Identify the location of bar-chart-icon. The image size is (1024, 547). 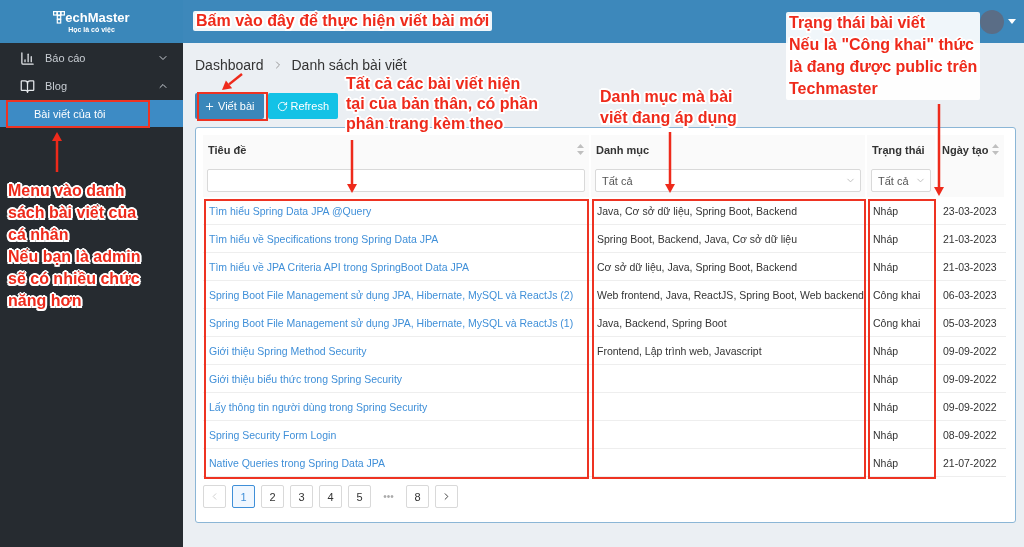
(27, 58).